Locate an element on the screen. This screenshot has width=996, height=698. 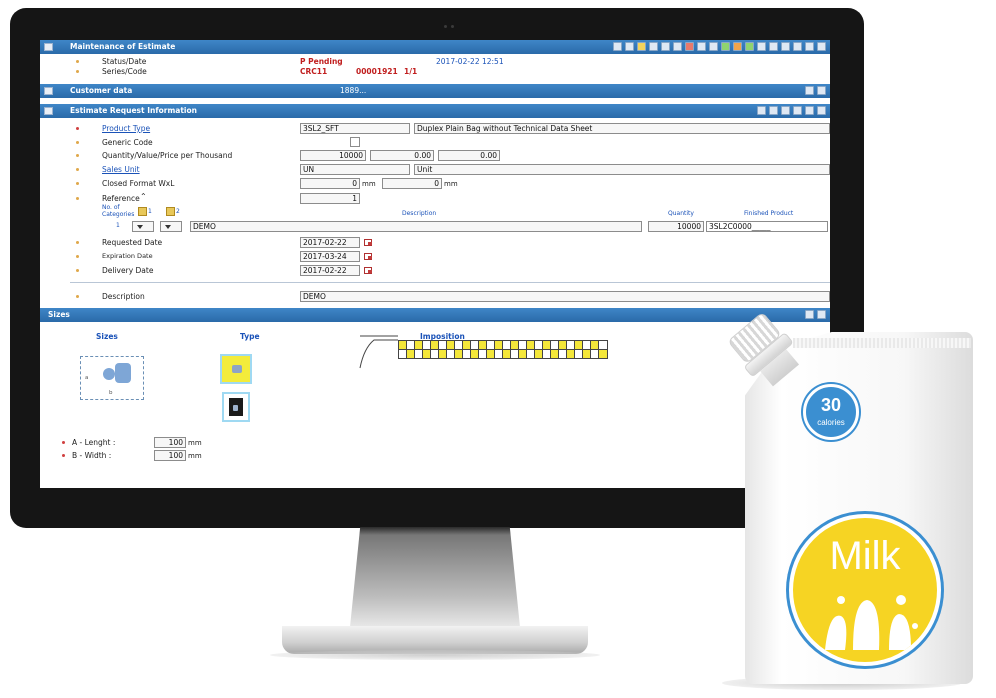
generic-code-checkbox is located at coordinates (355, 142).